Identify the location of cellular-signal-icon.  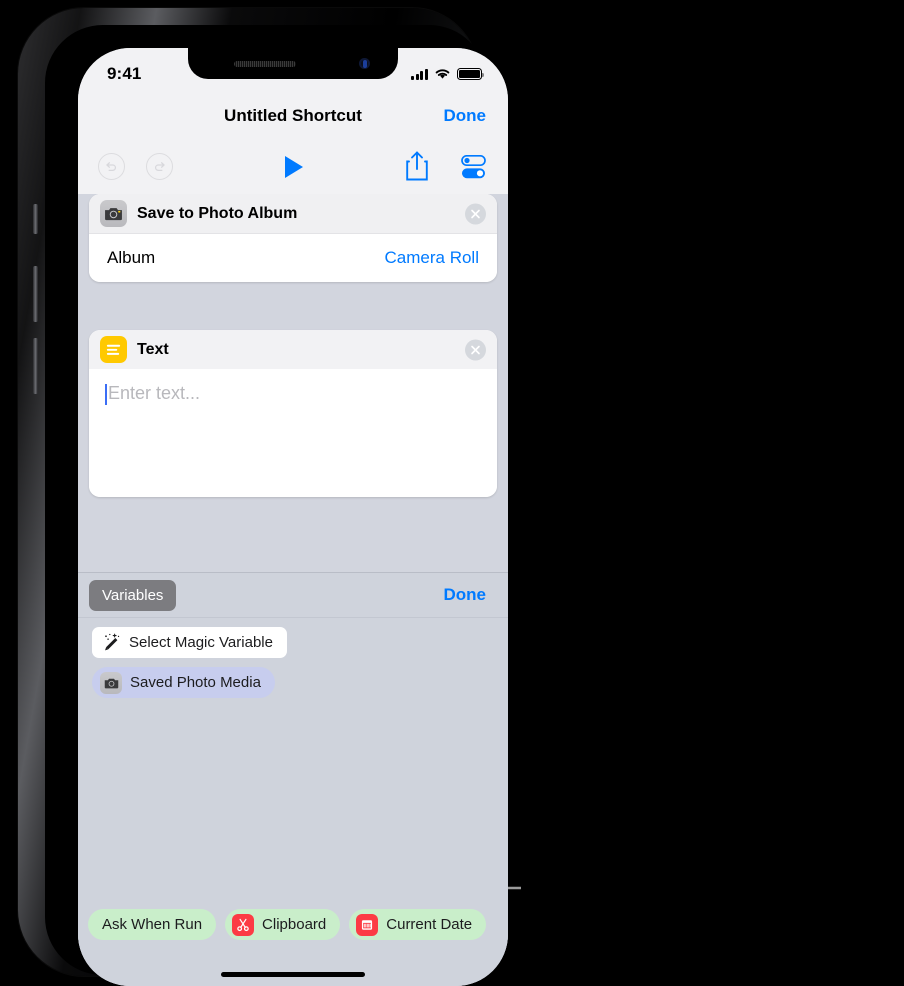
(419, 74).